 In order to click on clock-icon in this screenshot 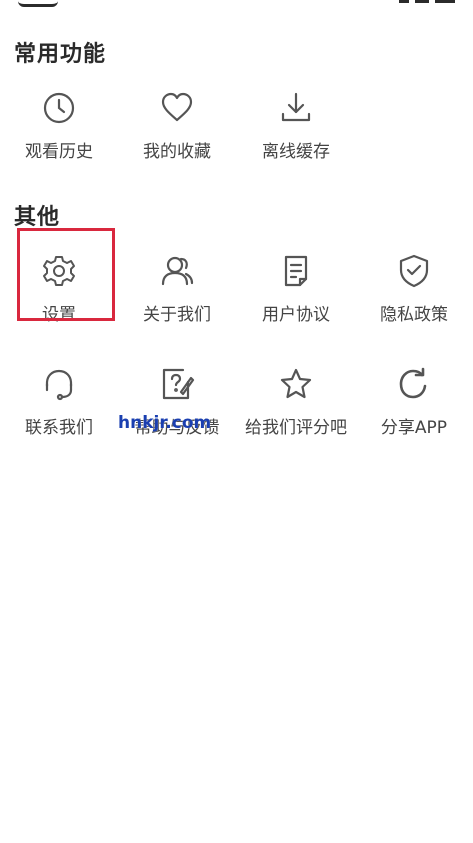, I will do `click(59, 108)`.